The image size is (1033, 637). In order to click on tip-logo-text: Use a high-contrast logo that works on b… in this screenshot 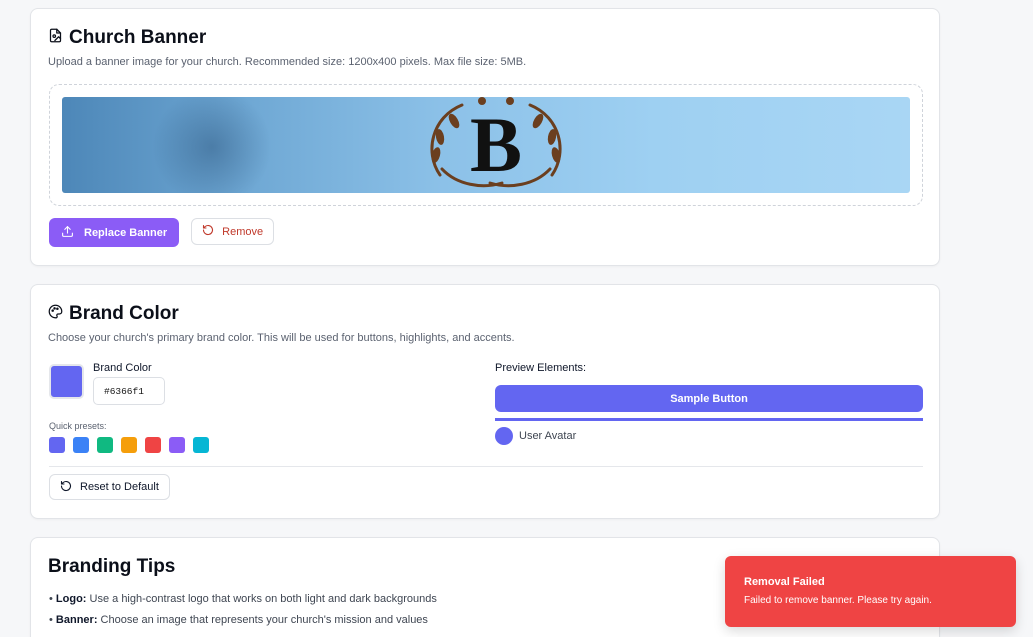, I will do `click(261, 599)`.